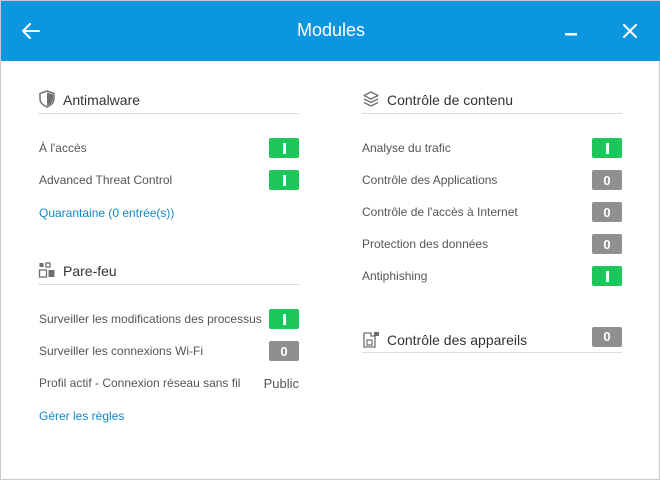 The height and width of the screenshot is (480, 660). I want to click on content-control-header: Contrôle de contenu, so click(492, 102).